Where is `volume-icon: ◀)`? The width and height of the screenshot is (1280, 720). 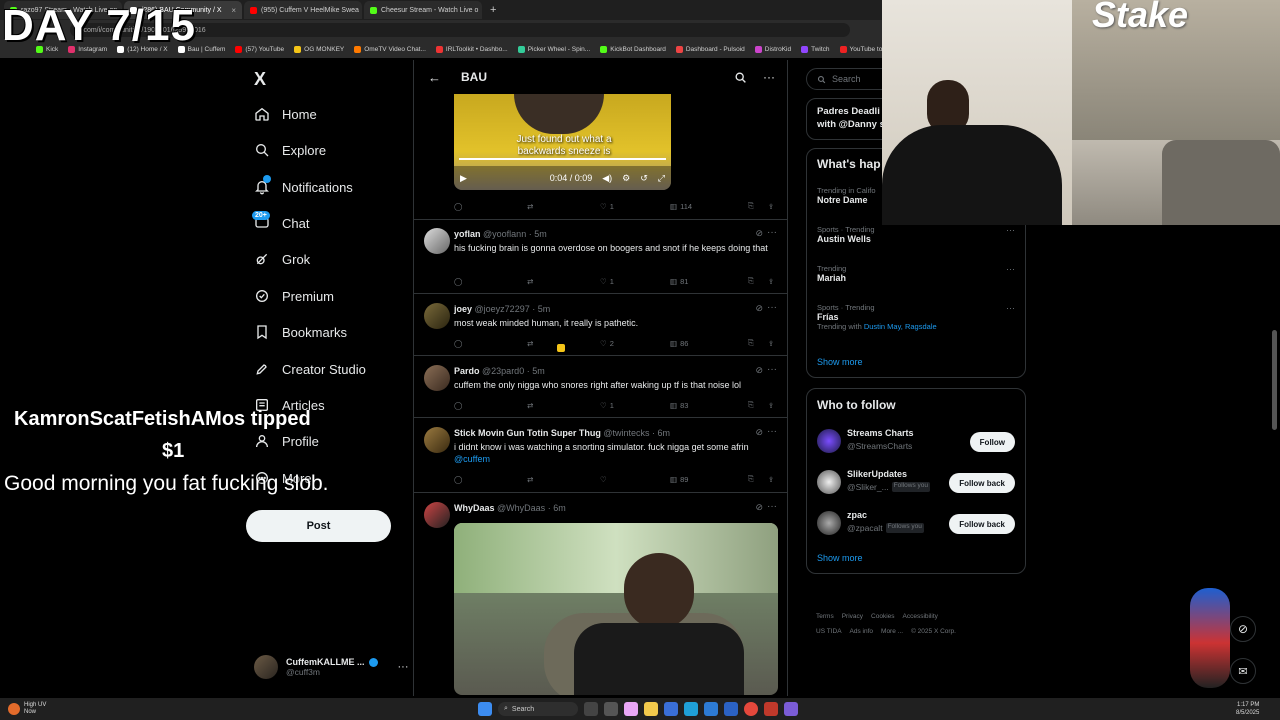
volume-icon: ◀) is located at coordinates (607, 178).